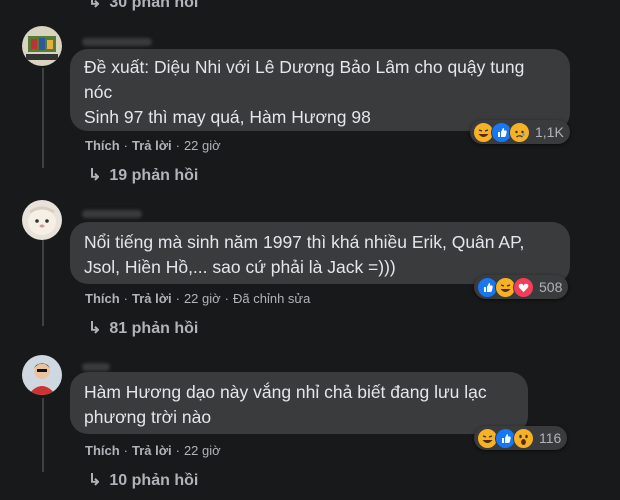 The width and height of the screenshot is (620, 500). I want to click on reaction-summary: 1,1K, so click(520, 132).